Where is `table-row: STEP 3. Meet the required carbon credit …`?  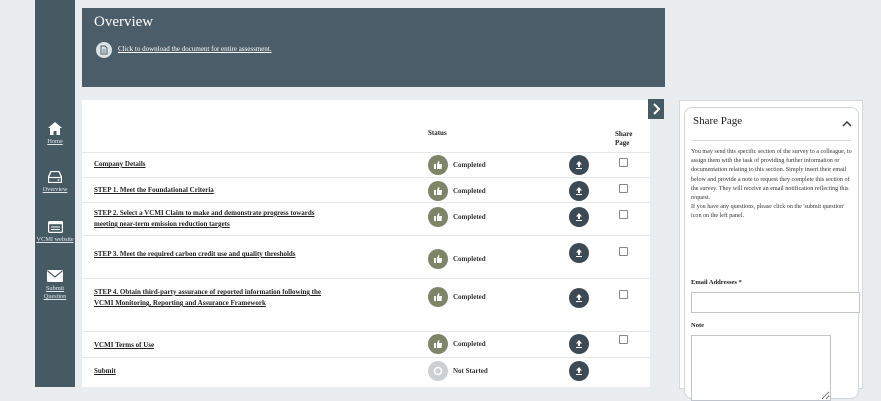
table-row: STEP 3. Meet the required carbon credit … is located at coordinates (366, 253).